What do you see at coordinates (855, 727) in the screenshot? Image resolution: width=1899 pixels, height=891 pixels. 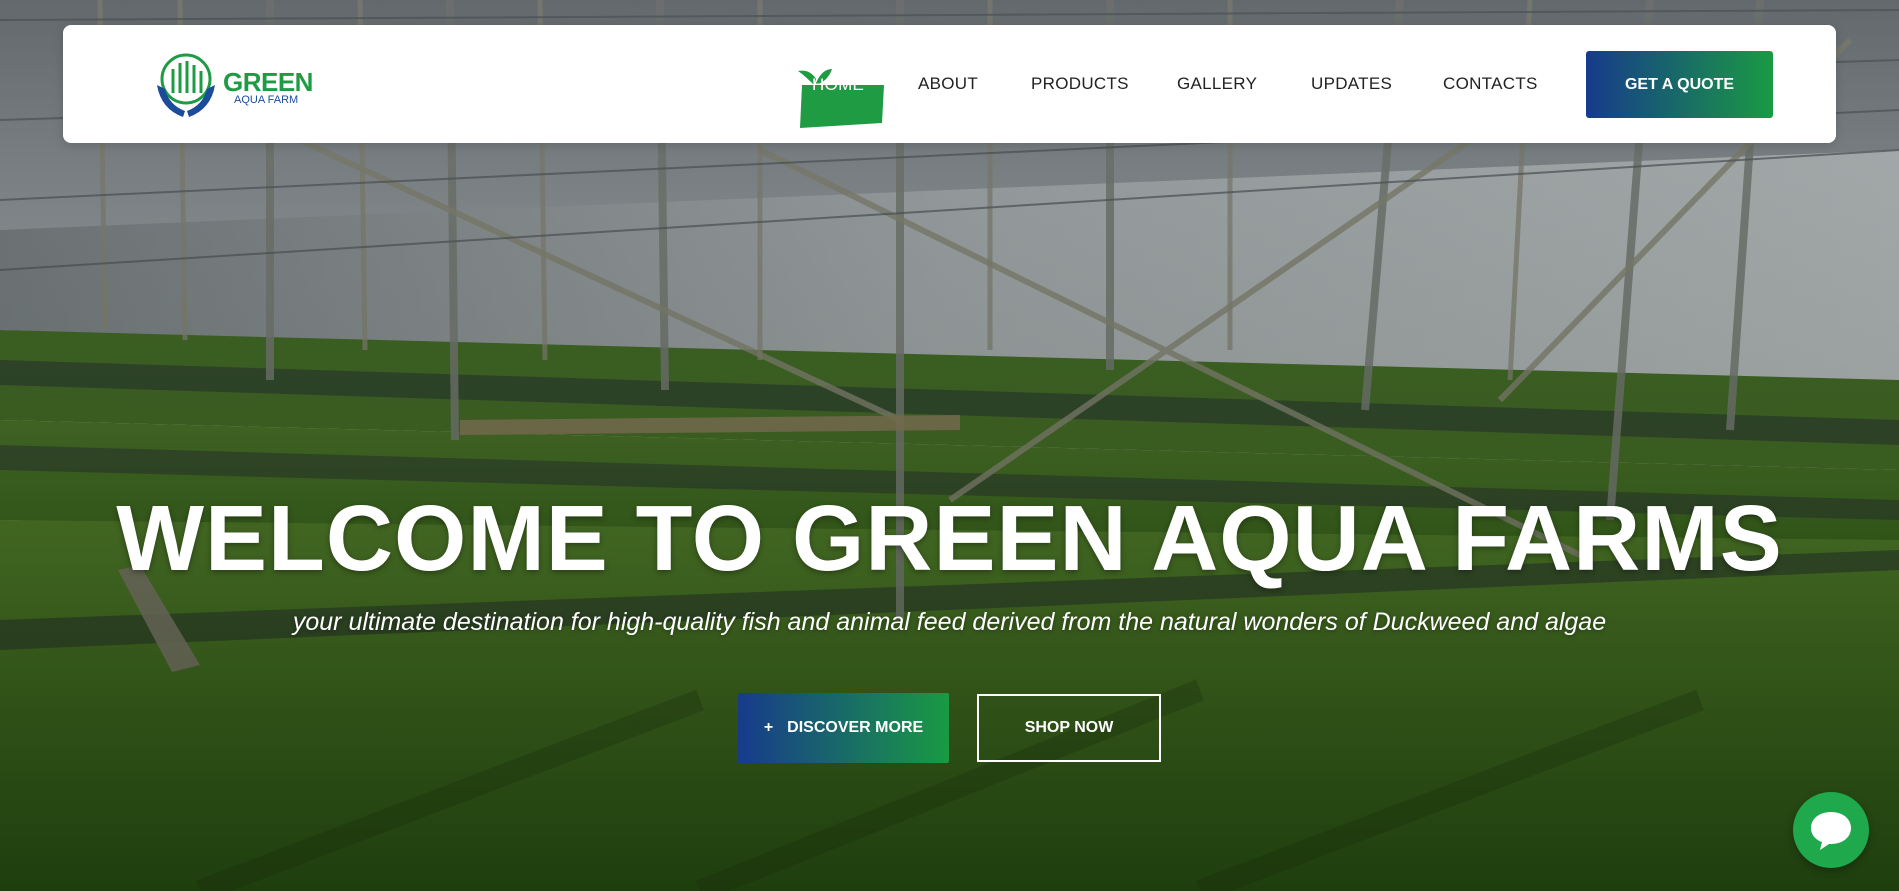 I see `discover-more-label: DISCOVER MORE` at bounding box center [855, 727].